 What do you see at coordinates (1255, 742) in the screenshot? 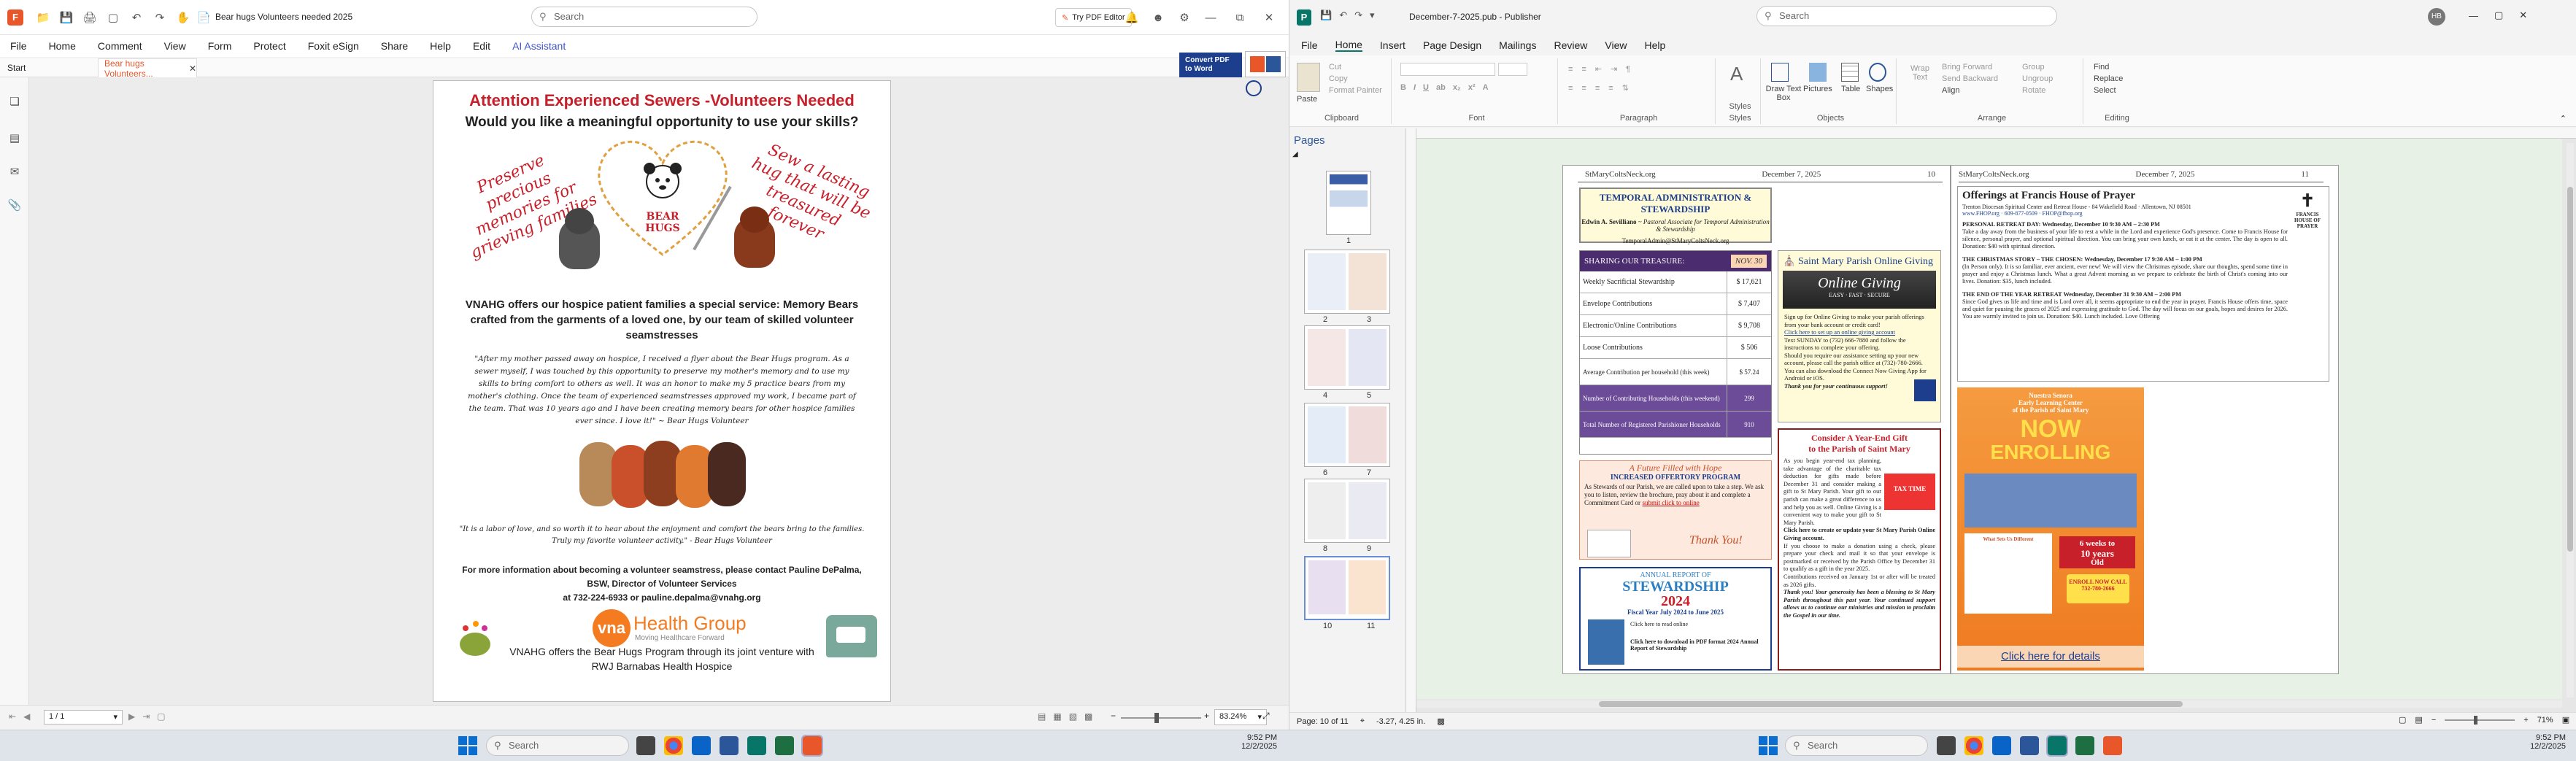
I see `clock-left: 9:52 PM 12/2/2025` at bounding box center [1255, 742].